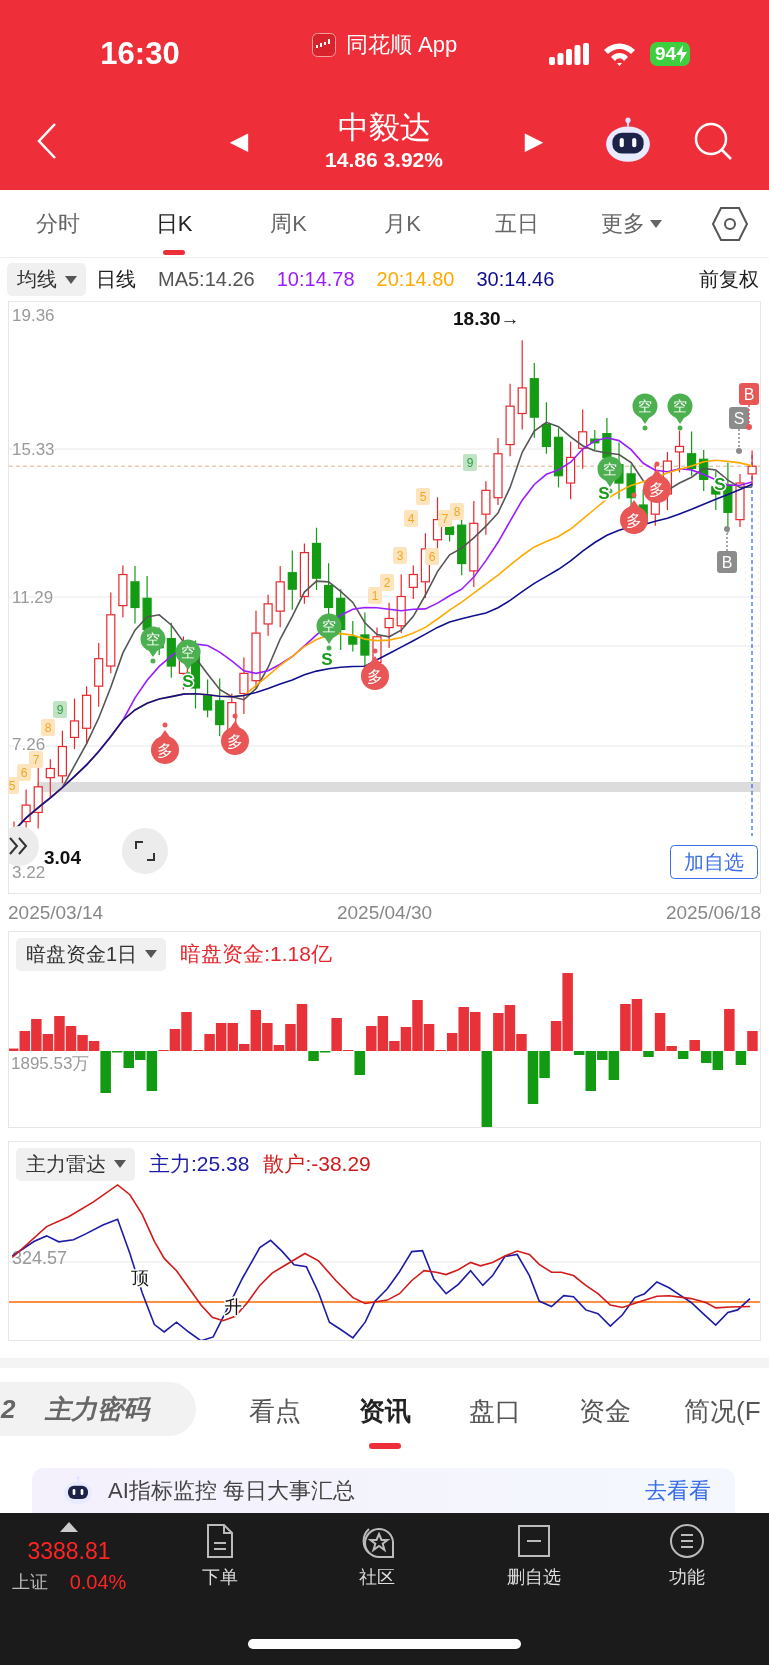 The image size is (769, 1665). What do you see at coordinates (256, 954) in the screenshot?
I see `indicator-value: 暗盘资金:1.18亿` at bounding box center [256, 954].